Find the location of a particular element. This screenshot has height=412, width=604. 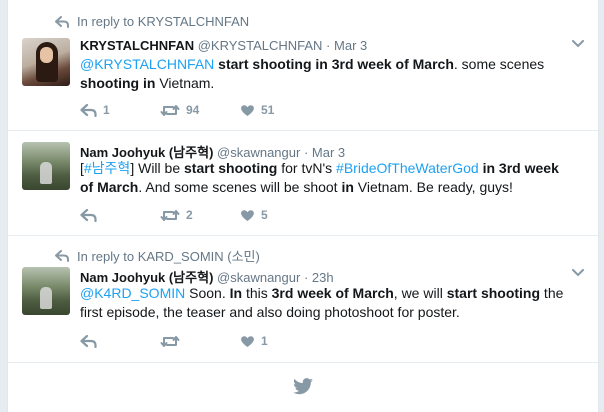

retweet-button is located at coordinates (200, 341).